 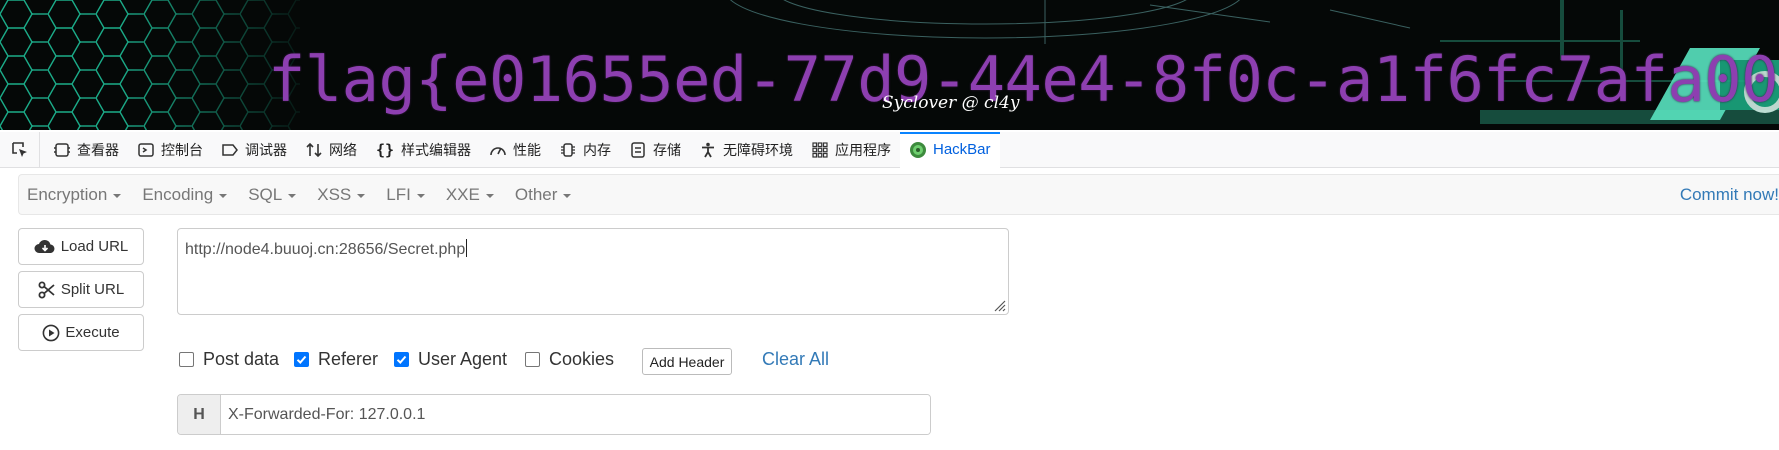 I want to click on header-input: X-Forwarded-For: 127.0.0.1, so click(x=575, y=414).